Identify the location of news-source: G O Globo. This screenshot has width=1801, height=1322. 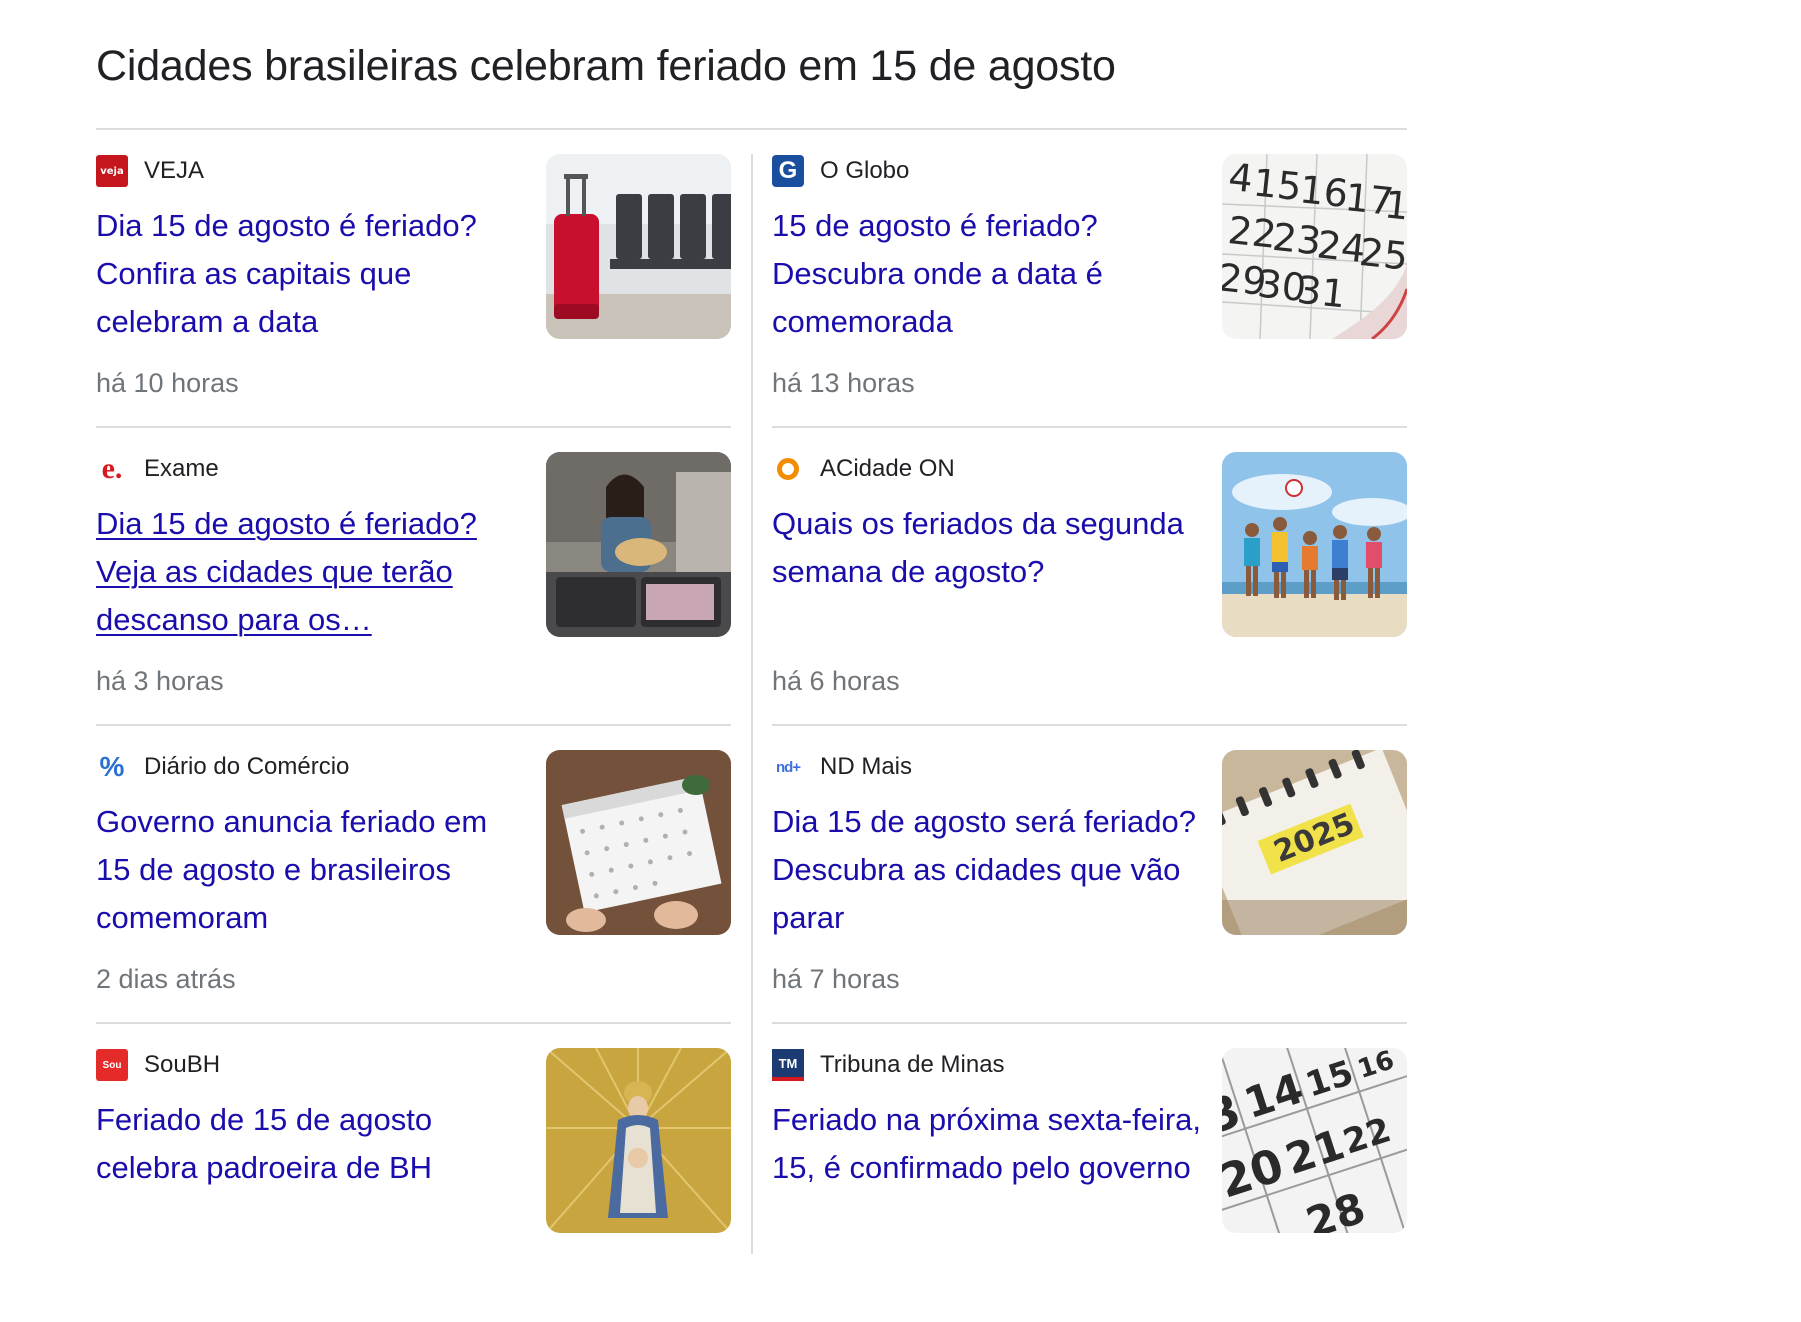
(840, 171).